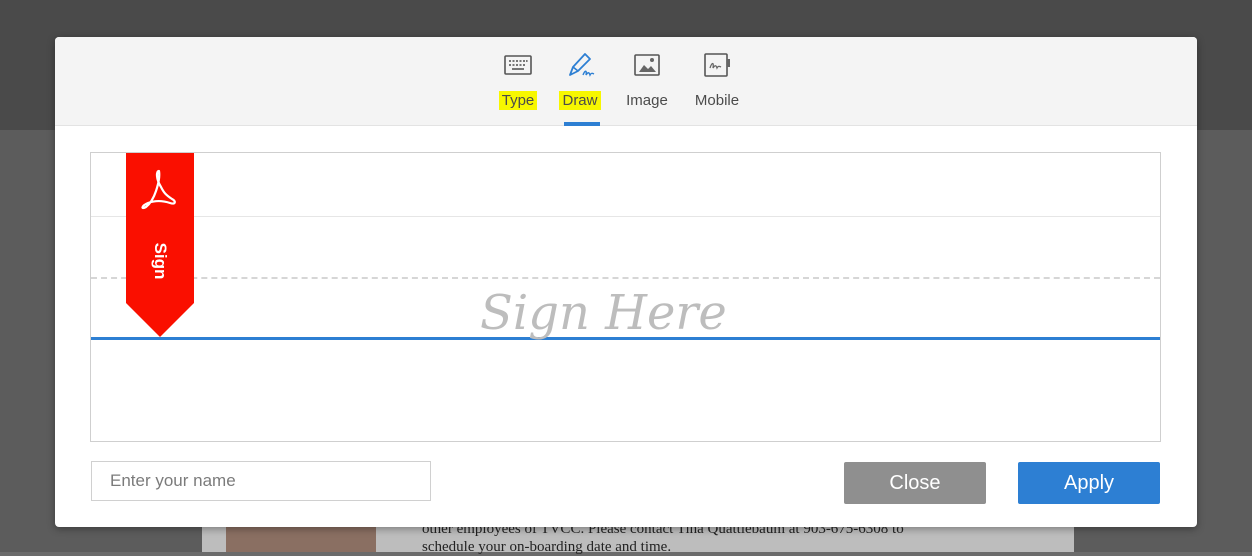 Image resolution: width=1252 pixels, height=556 pixels. What do you see at coordinates (547, 547) in the screenshot?
I see `document-text-line: schedule your on-boarding date and time.` at bounding box center [547, 547].